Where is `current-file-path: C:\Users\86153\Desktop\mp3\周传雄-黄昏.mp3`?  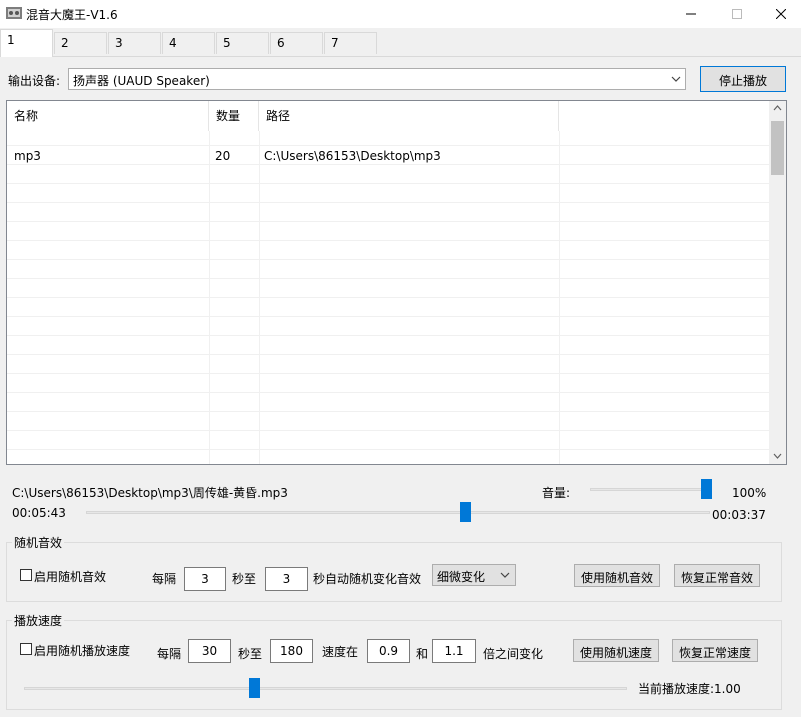
current-file-path: C:\Users\86153\Desktop\mp3\周传雄-黄昏.mp3 is located at coordinates (150, 493).